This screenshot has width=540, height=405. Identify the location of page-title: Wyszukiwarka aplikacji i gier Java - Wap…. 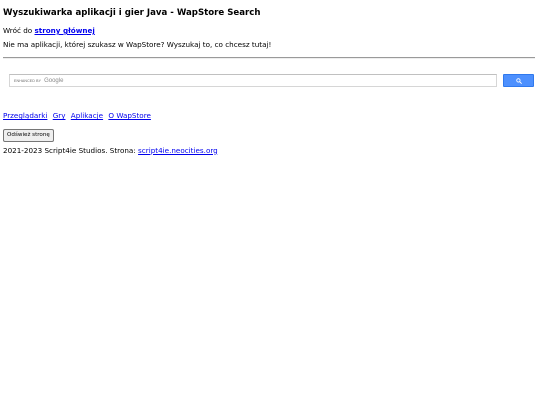
(132, 13).